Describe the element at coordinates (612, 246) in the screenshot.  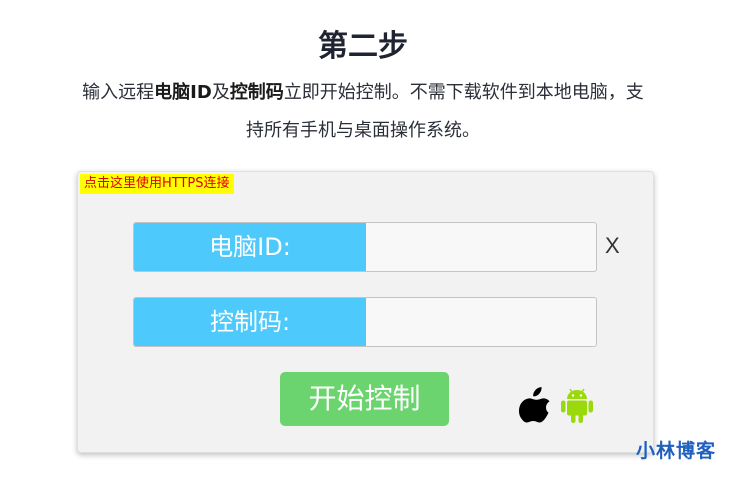
I see `clear-id-button: X` at that location.